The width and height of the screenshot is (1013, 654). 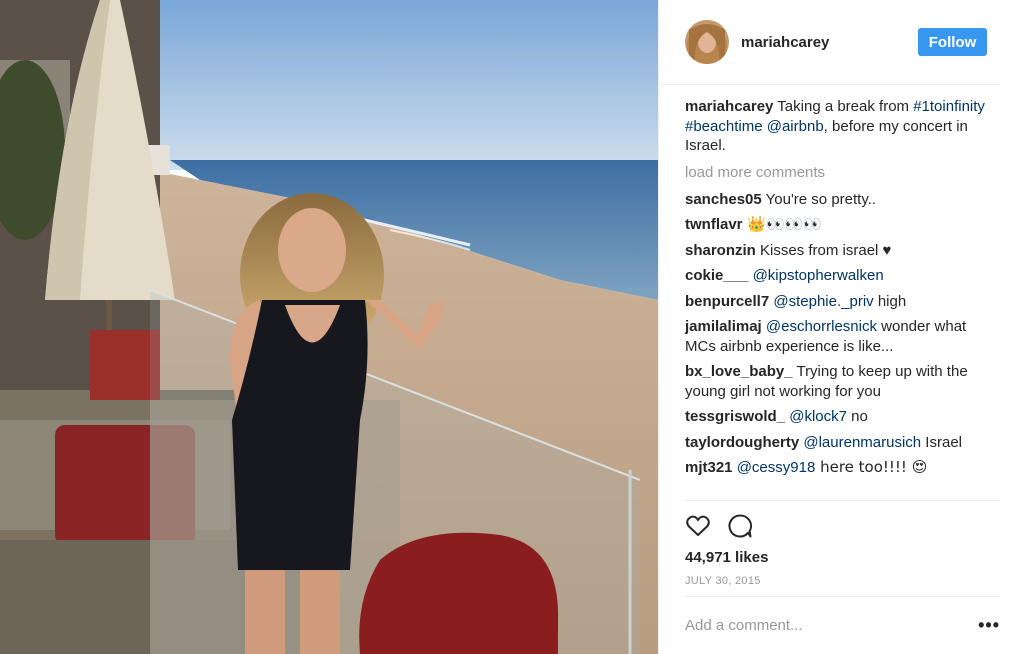 I want to click on caption-username: mariahcarey, so click(x=729, y=106).